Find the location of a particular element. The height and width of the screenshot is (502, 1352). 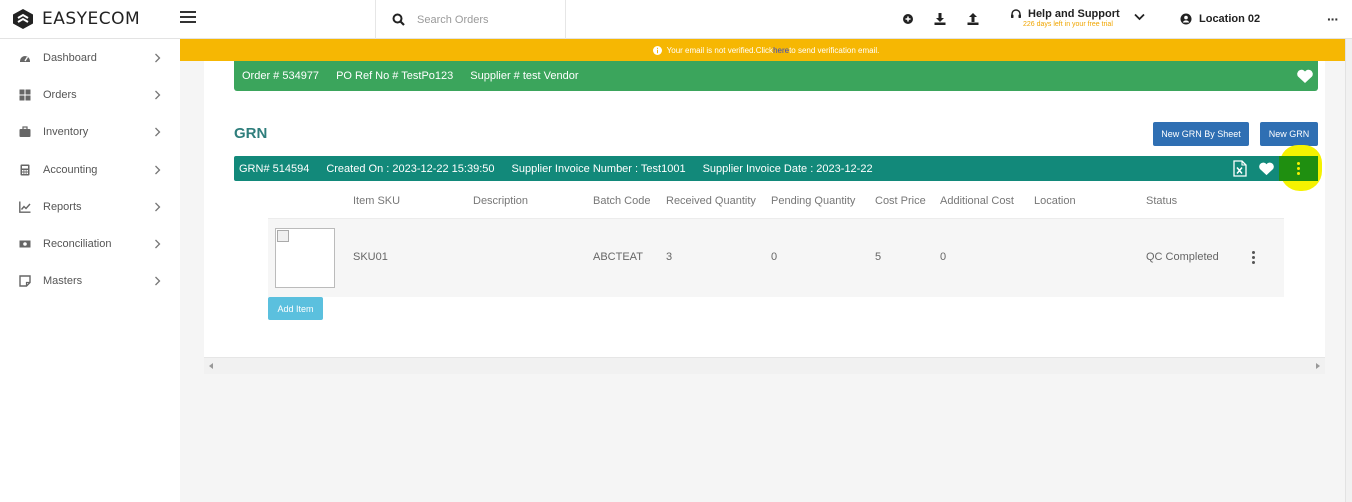

sidebar-item-label: Reconciliation is located at coordinates (77, 244).